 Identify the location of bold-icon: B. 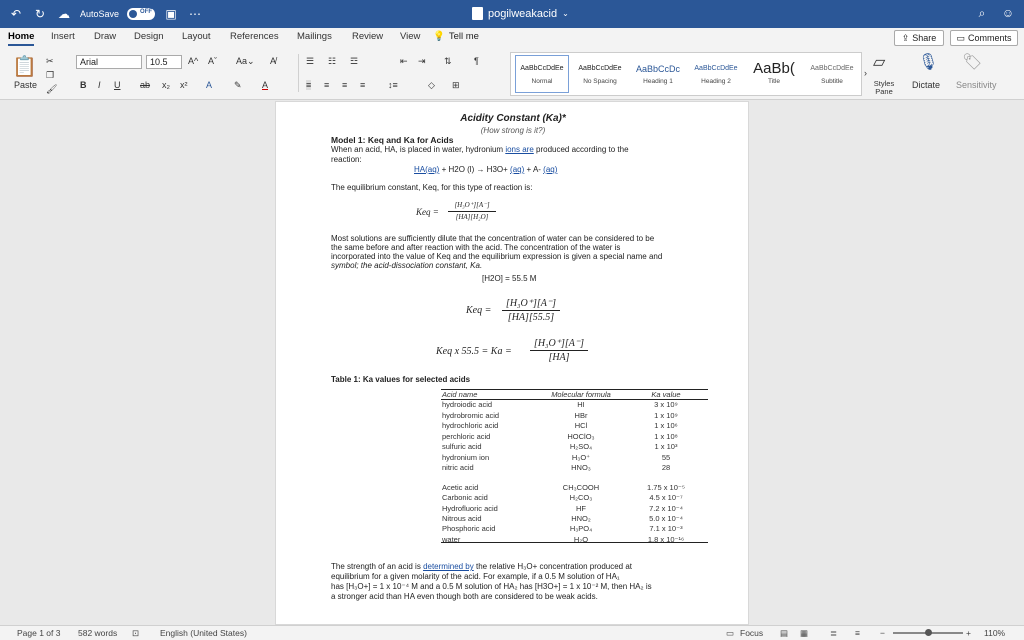
(83, 85).